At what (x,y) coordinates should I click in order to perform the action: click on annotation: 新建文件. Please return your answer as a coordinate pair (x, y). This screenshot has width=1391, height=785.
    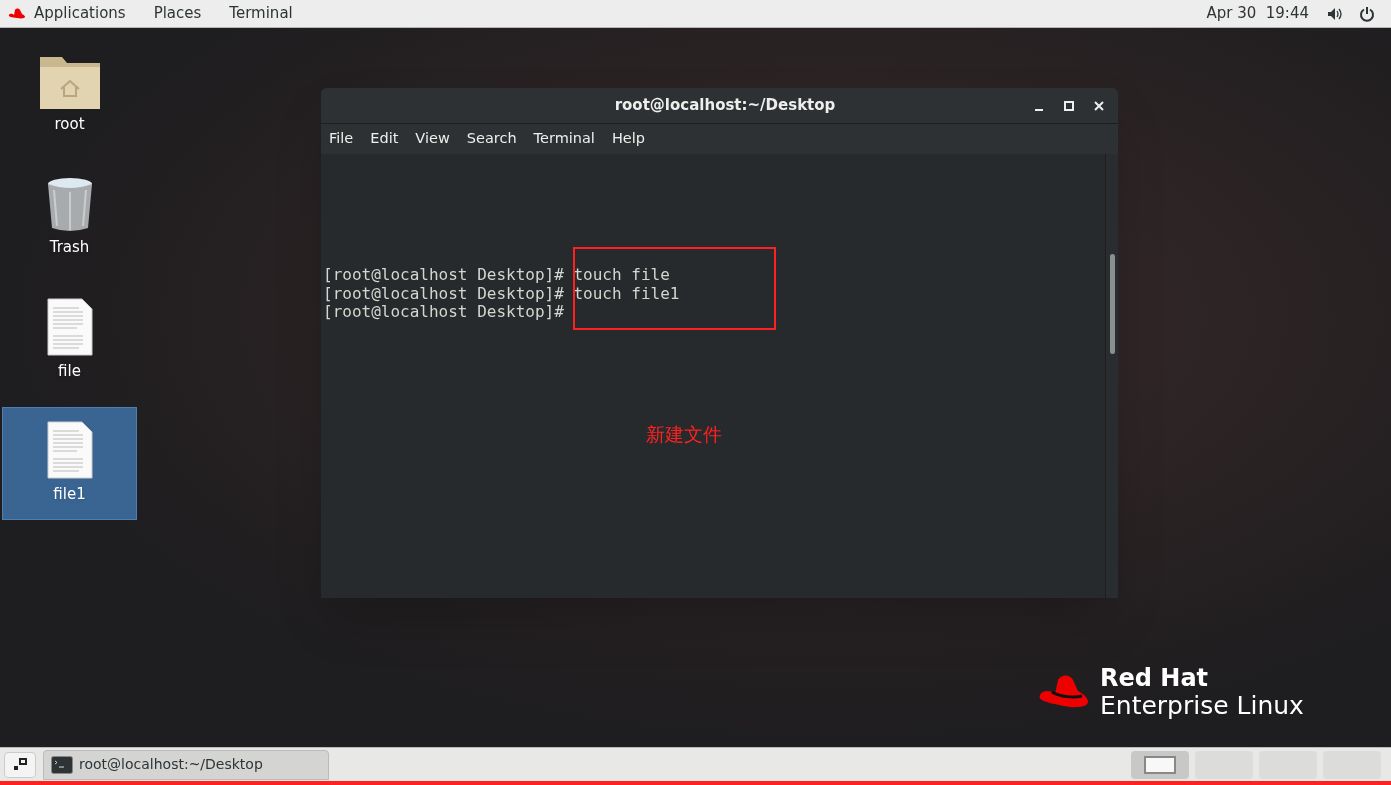
    Looking at the image, I should click on (684, 434).